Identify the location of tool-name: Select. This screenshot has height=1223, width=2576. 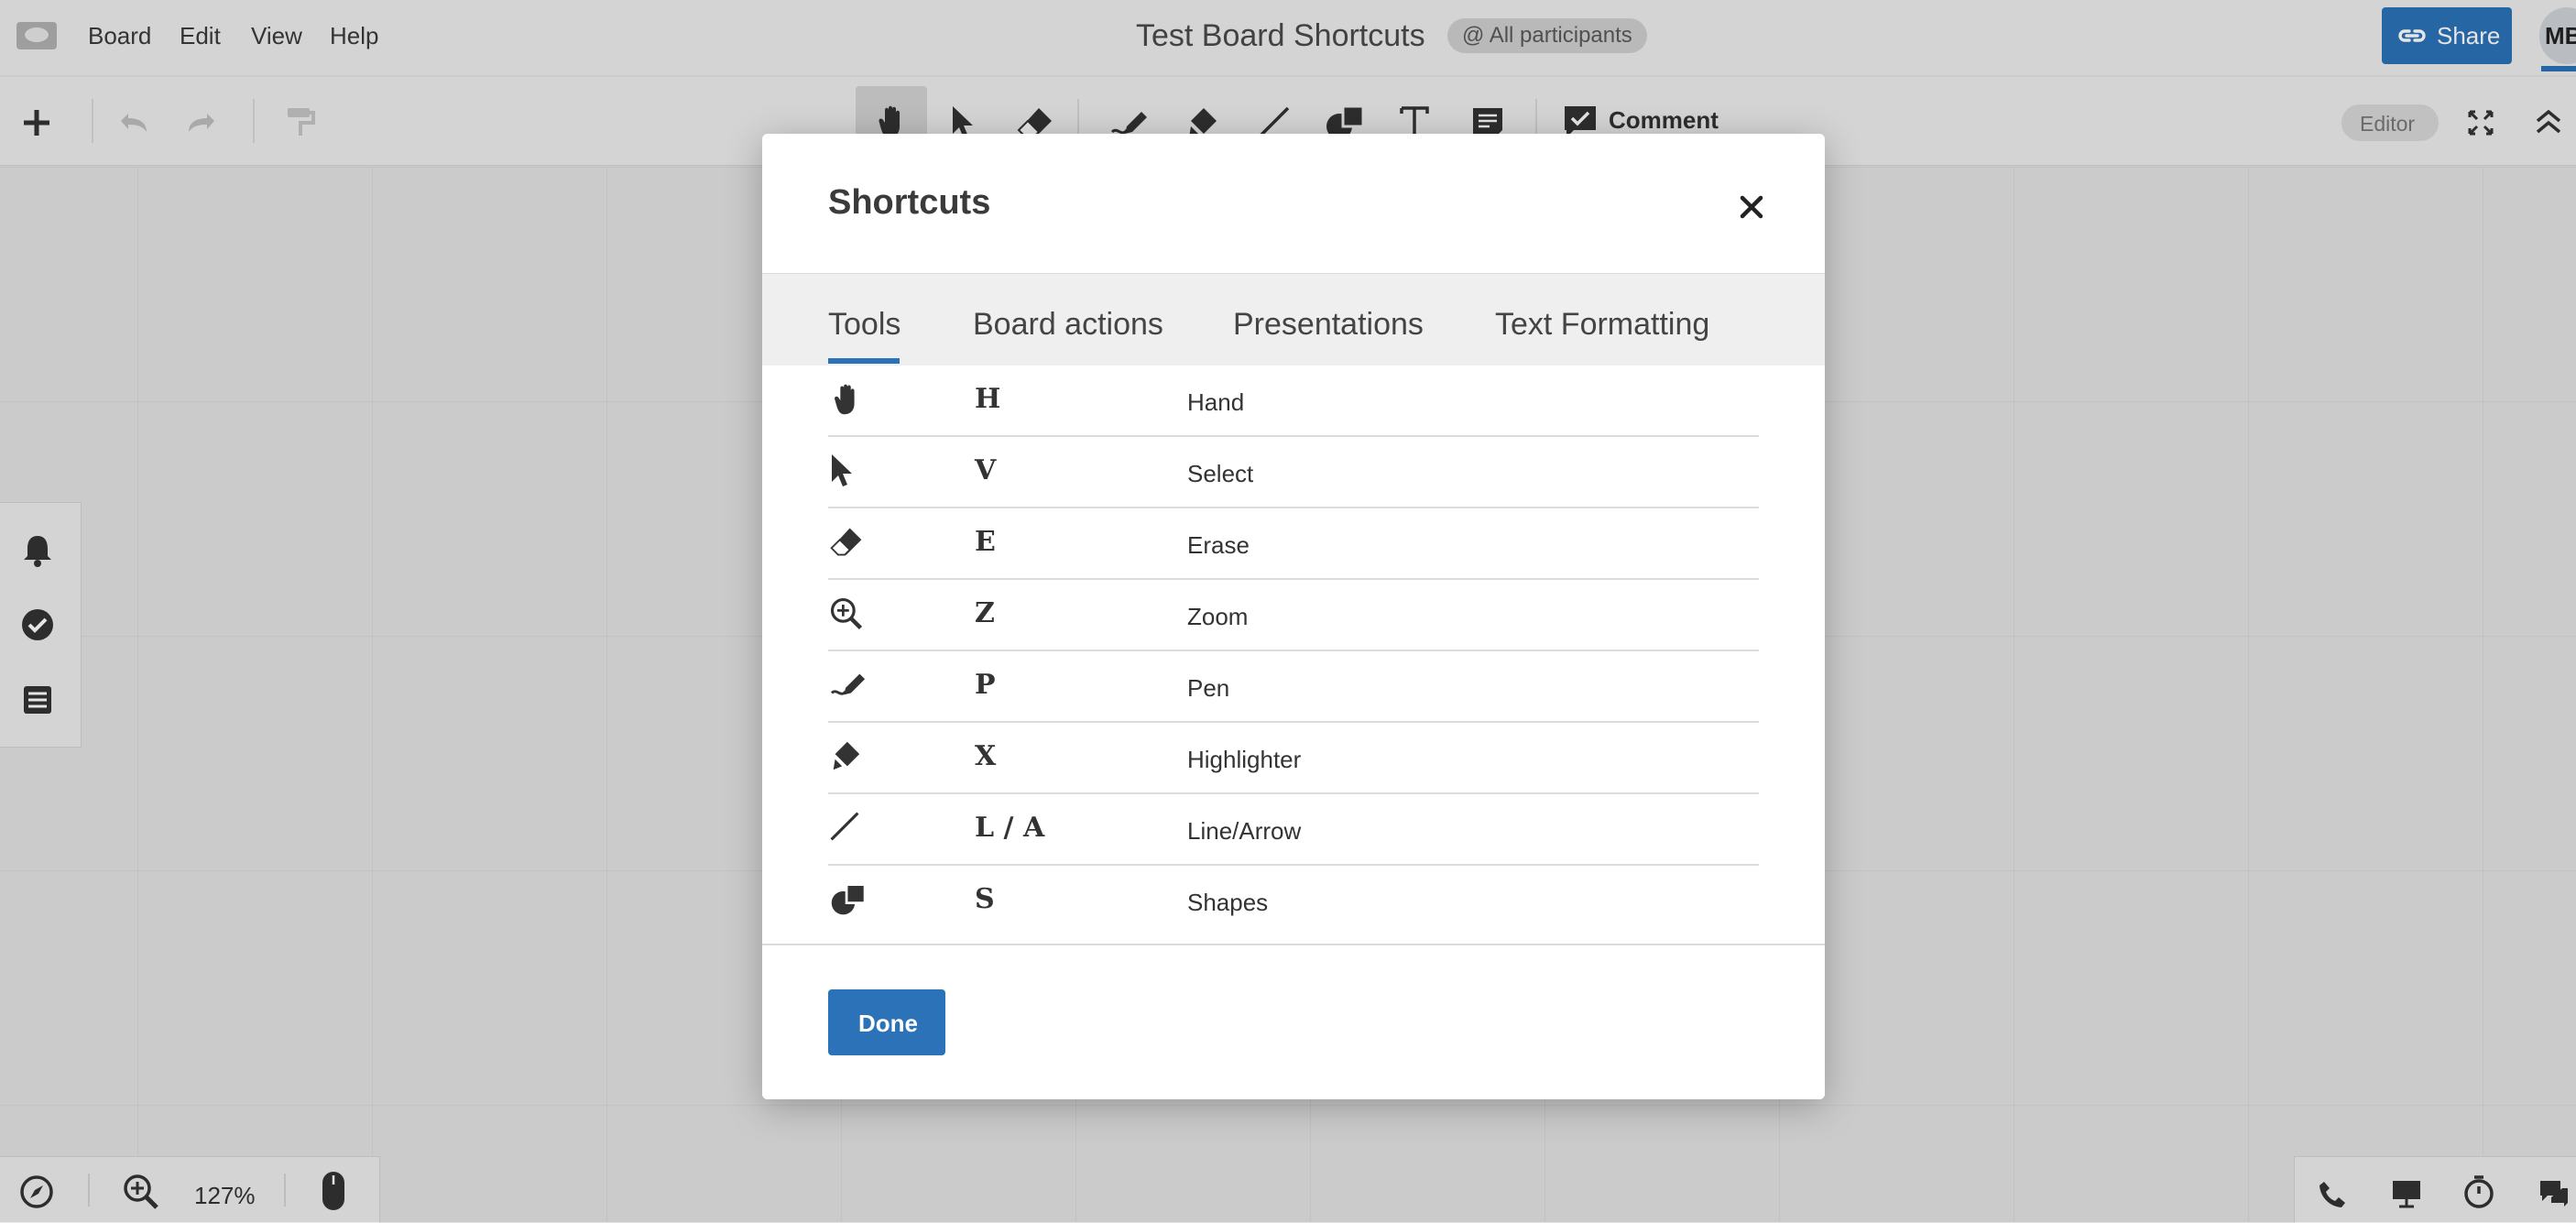
(1220, 473).